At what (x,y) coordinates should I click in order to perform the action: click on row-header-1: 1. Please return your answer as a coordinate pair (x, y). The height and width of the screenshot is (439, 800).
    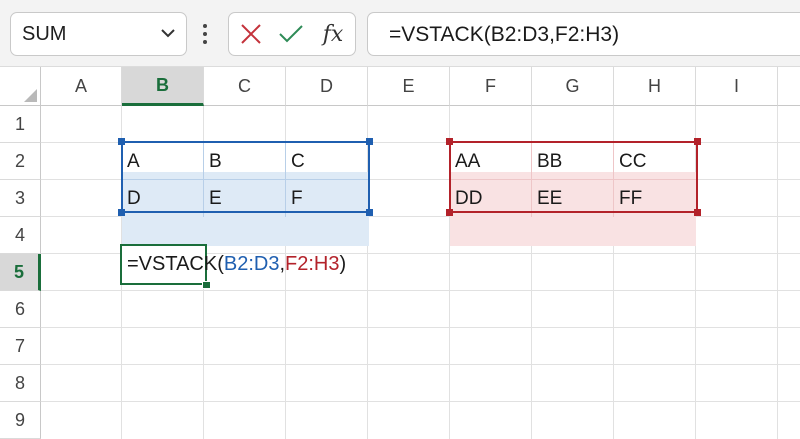
    Looking at the image, I should click on (20, 124).